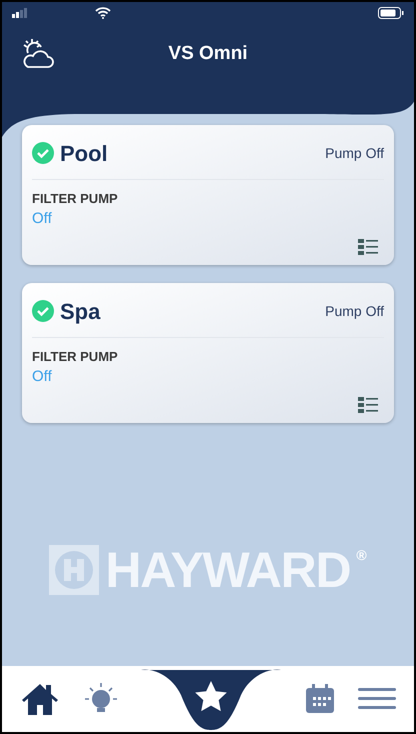 The image size is (416, 734). Describe the element at coordinates (319, 699) in the screenshot. I see `calendar-icon` at that location.